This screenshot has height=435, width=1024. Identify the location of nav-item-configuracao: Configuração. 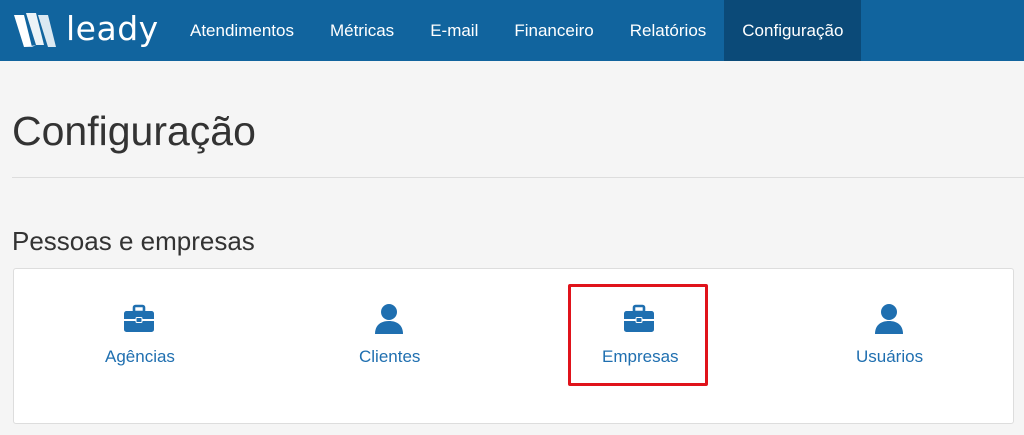
(793, 30).